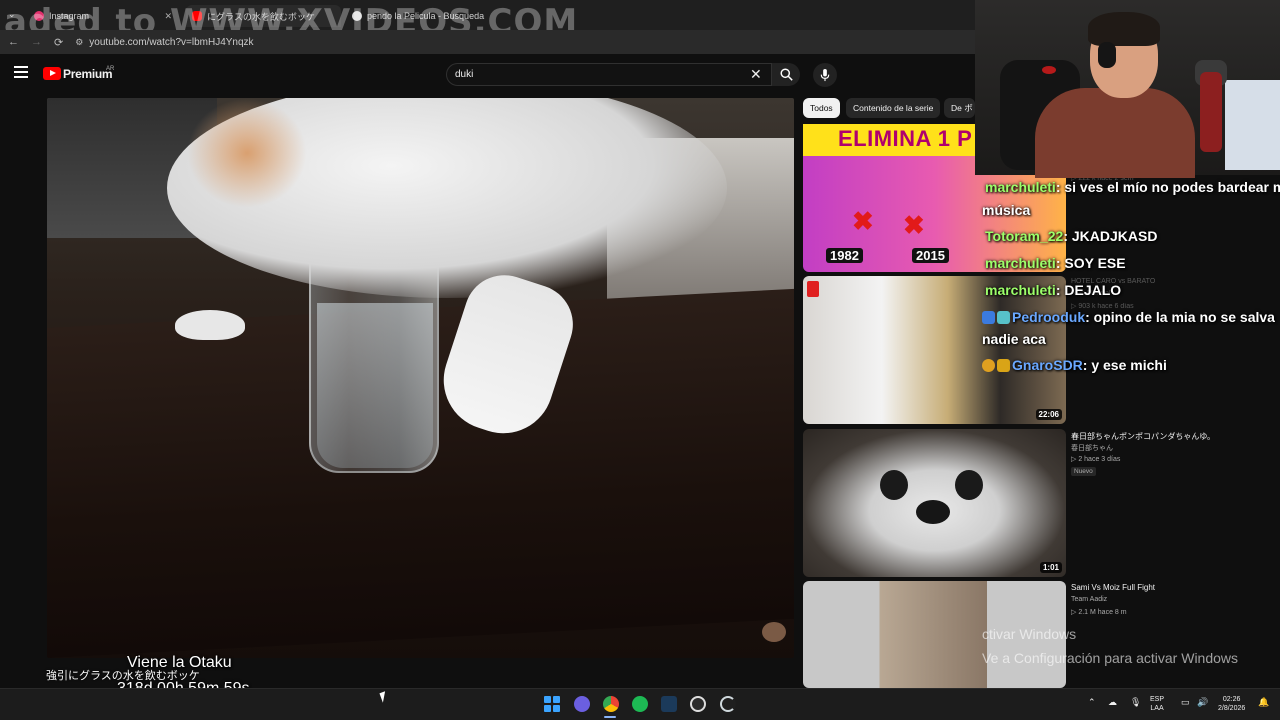  What do you see at coordinates (728, 704) in the screenshot?
I see `app-c-icon` at bounding box center [728, 704].